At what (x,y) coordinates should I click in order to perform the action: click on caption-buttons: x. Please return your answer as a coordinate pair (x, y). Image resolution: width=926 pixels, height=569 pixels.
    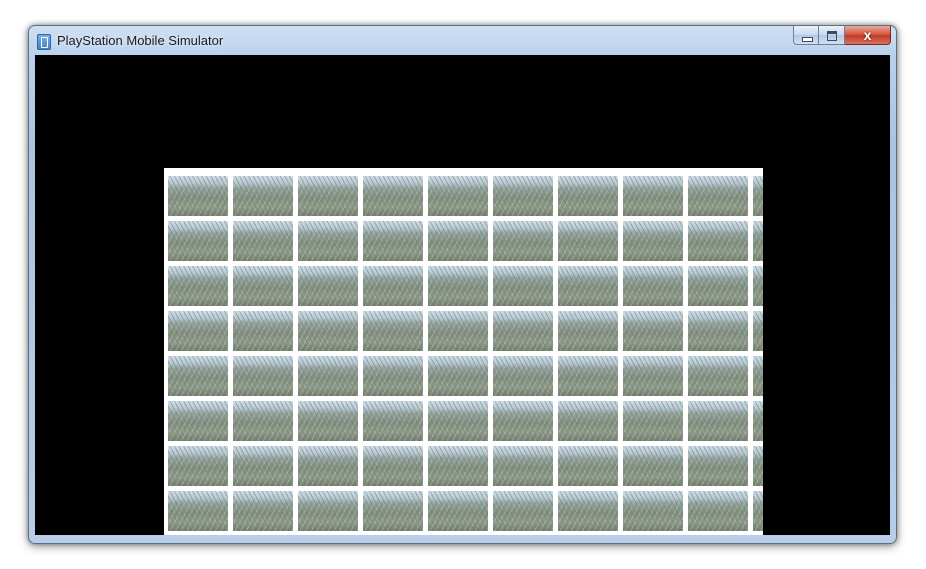
    Looking at the image, I should click on (842, 36).